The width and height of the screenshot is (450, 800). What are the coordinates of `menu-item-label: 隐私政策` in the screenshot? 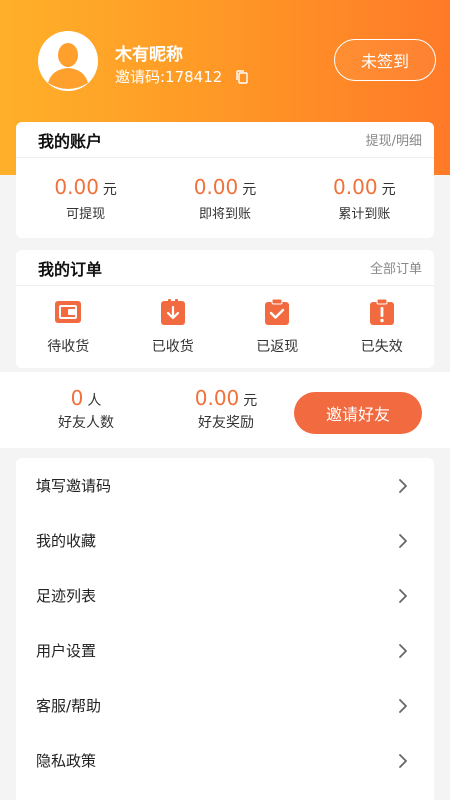 It's located at (66, 761).